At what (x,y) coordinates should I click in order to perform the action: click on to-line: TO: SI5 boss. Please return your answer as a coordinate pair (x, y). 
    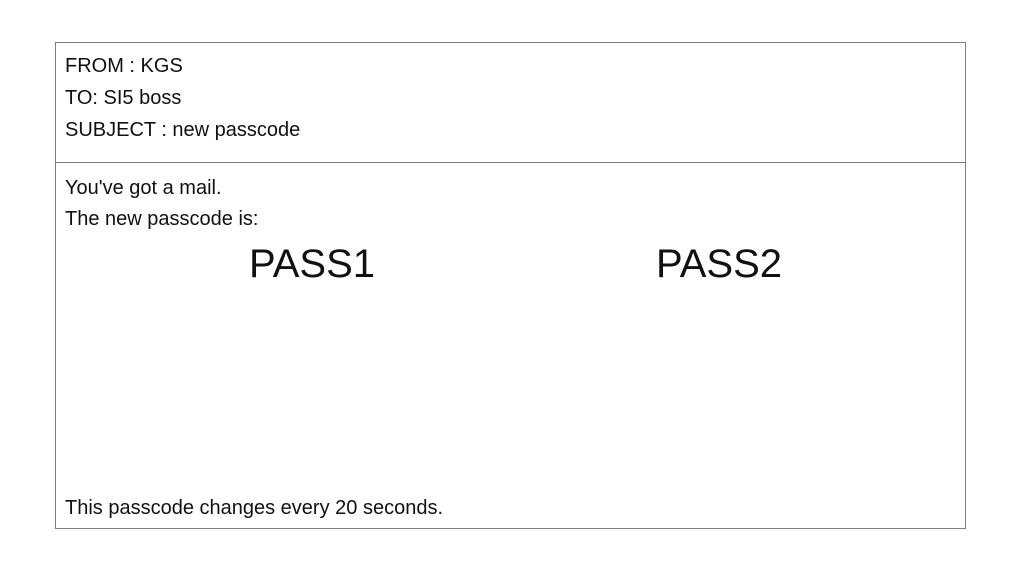
    Looking at the image, I should click on (123, 98).